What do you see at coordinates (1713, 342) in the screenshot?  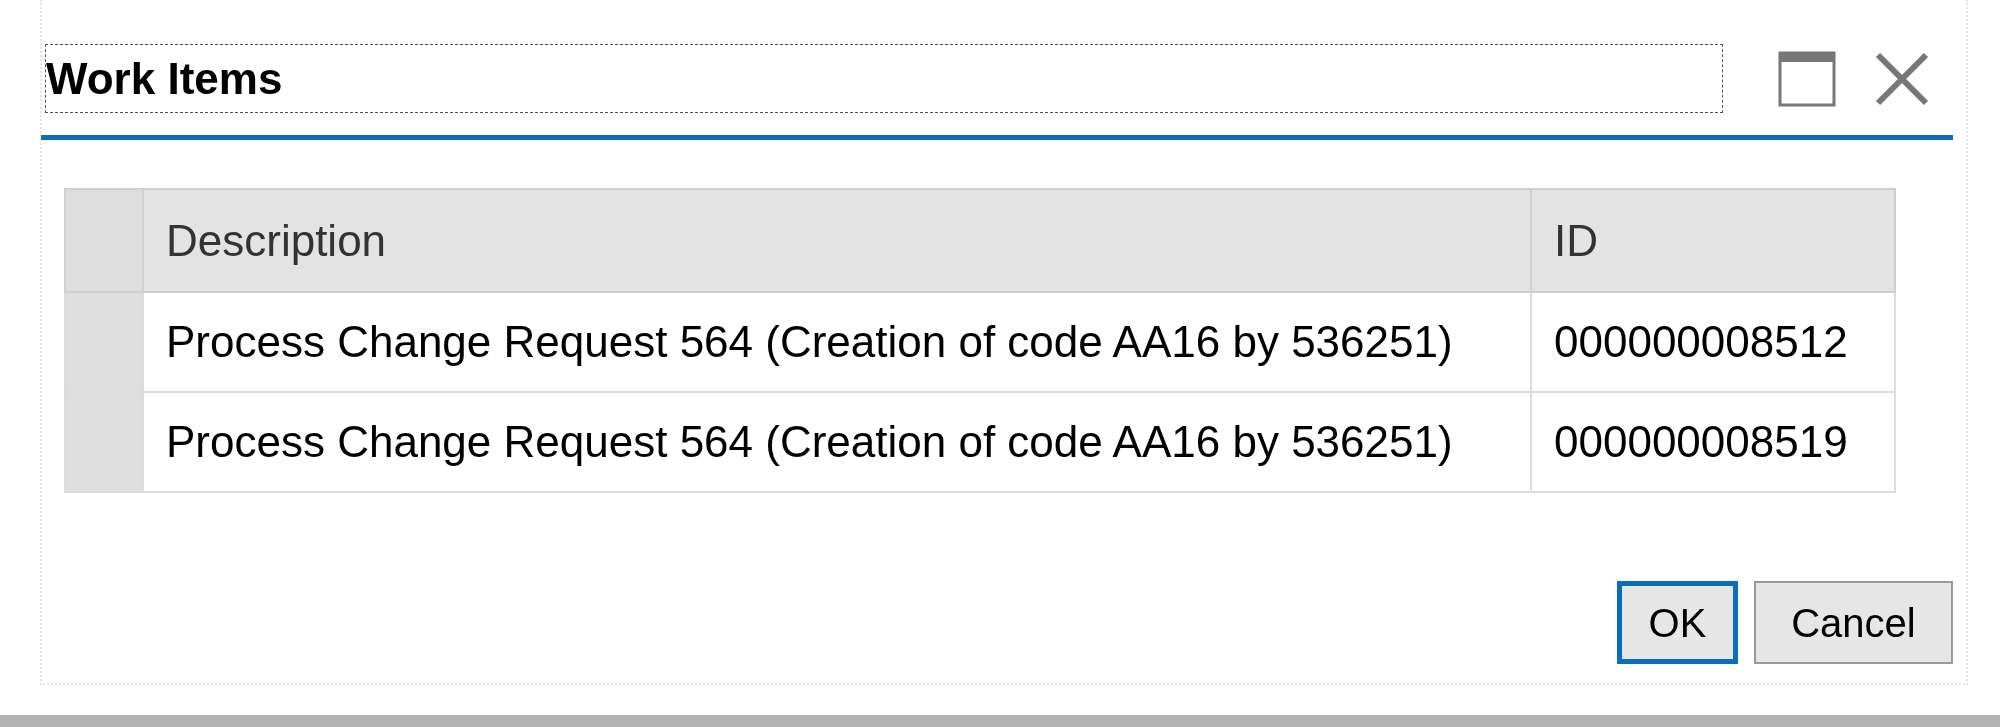 I see `table-cell: 000000008512` at bounding box center [1713, 342].